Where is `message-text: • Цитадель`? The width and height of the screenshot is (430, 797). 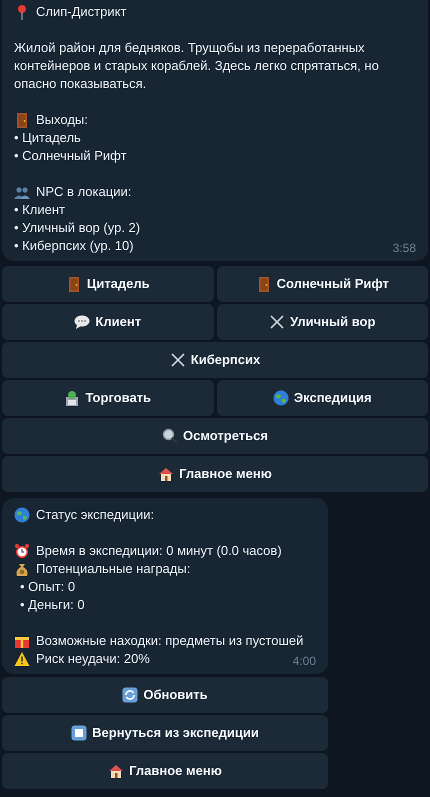
message-text: • Цитадель is located at coordinates (47, 138).